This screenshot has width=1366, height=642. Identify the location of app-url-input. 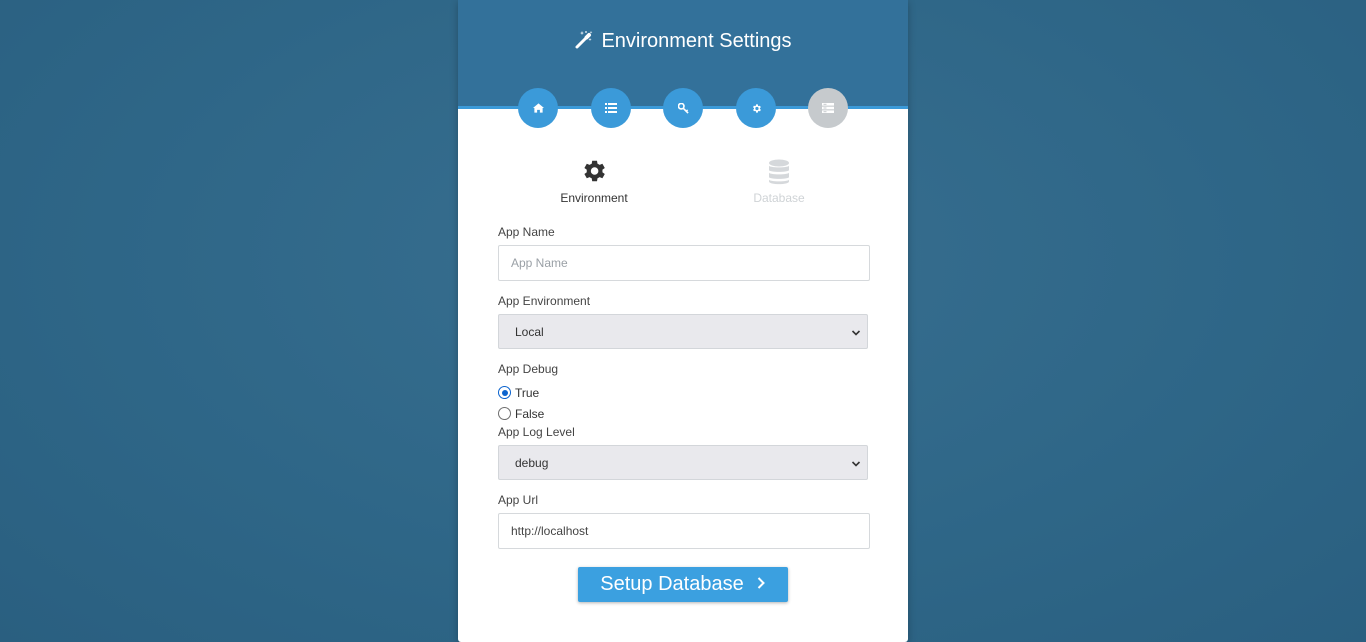
(684, 531).